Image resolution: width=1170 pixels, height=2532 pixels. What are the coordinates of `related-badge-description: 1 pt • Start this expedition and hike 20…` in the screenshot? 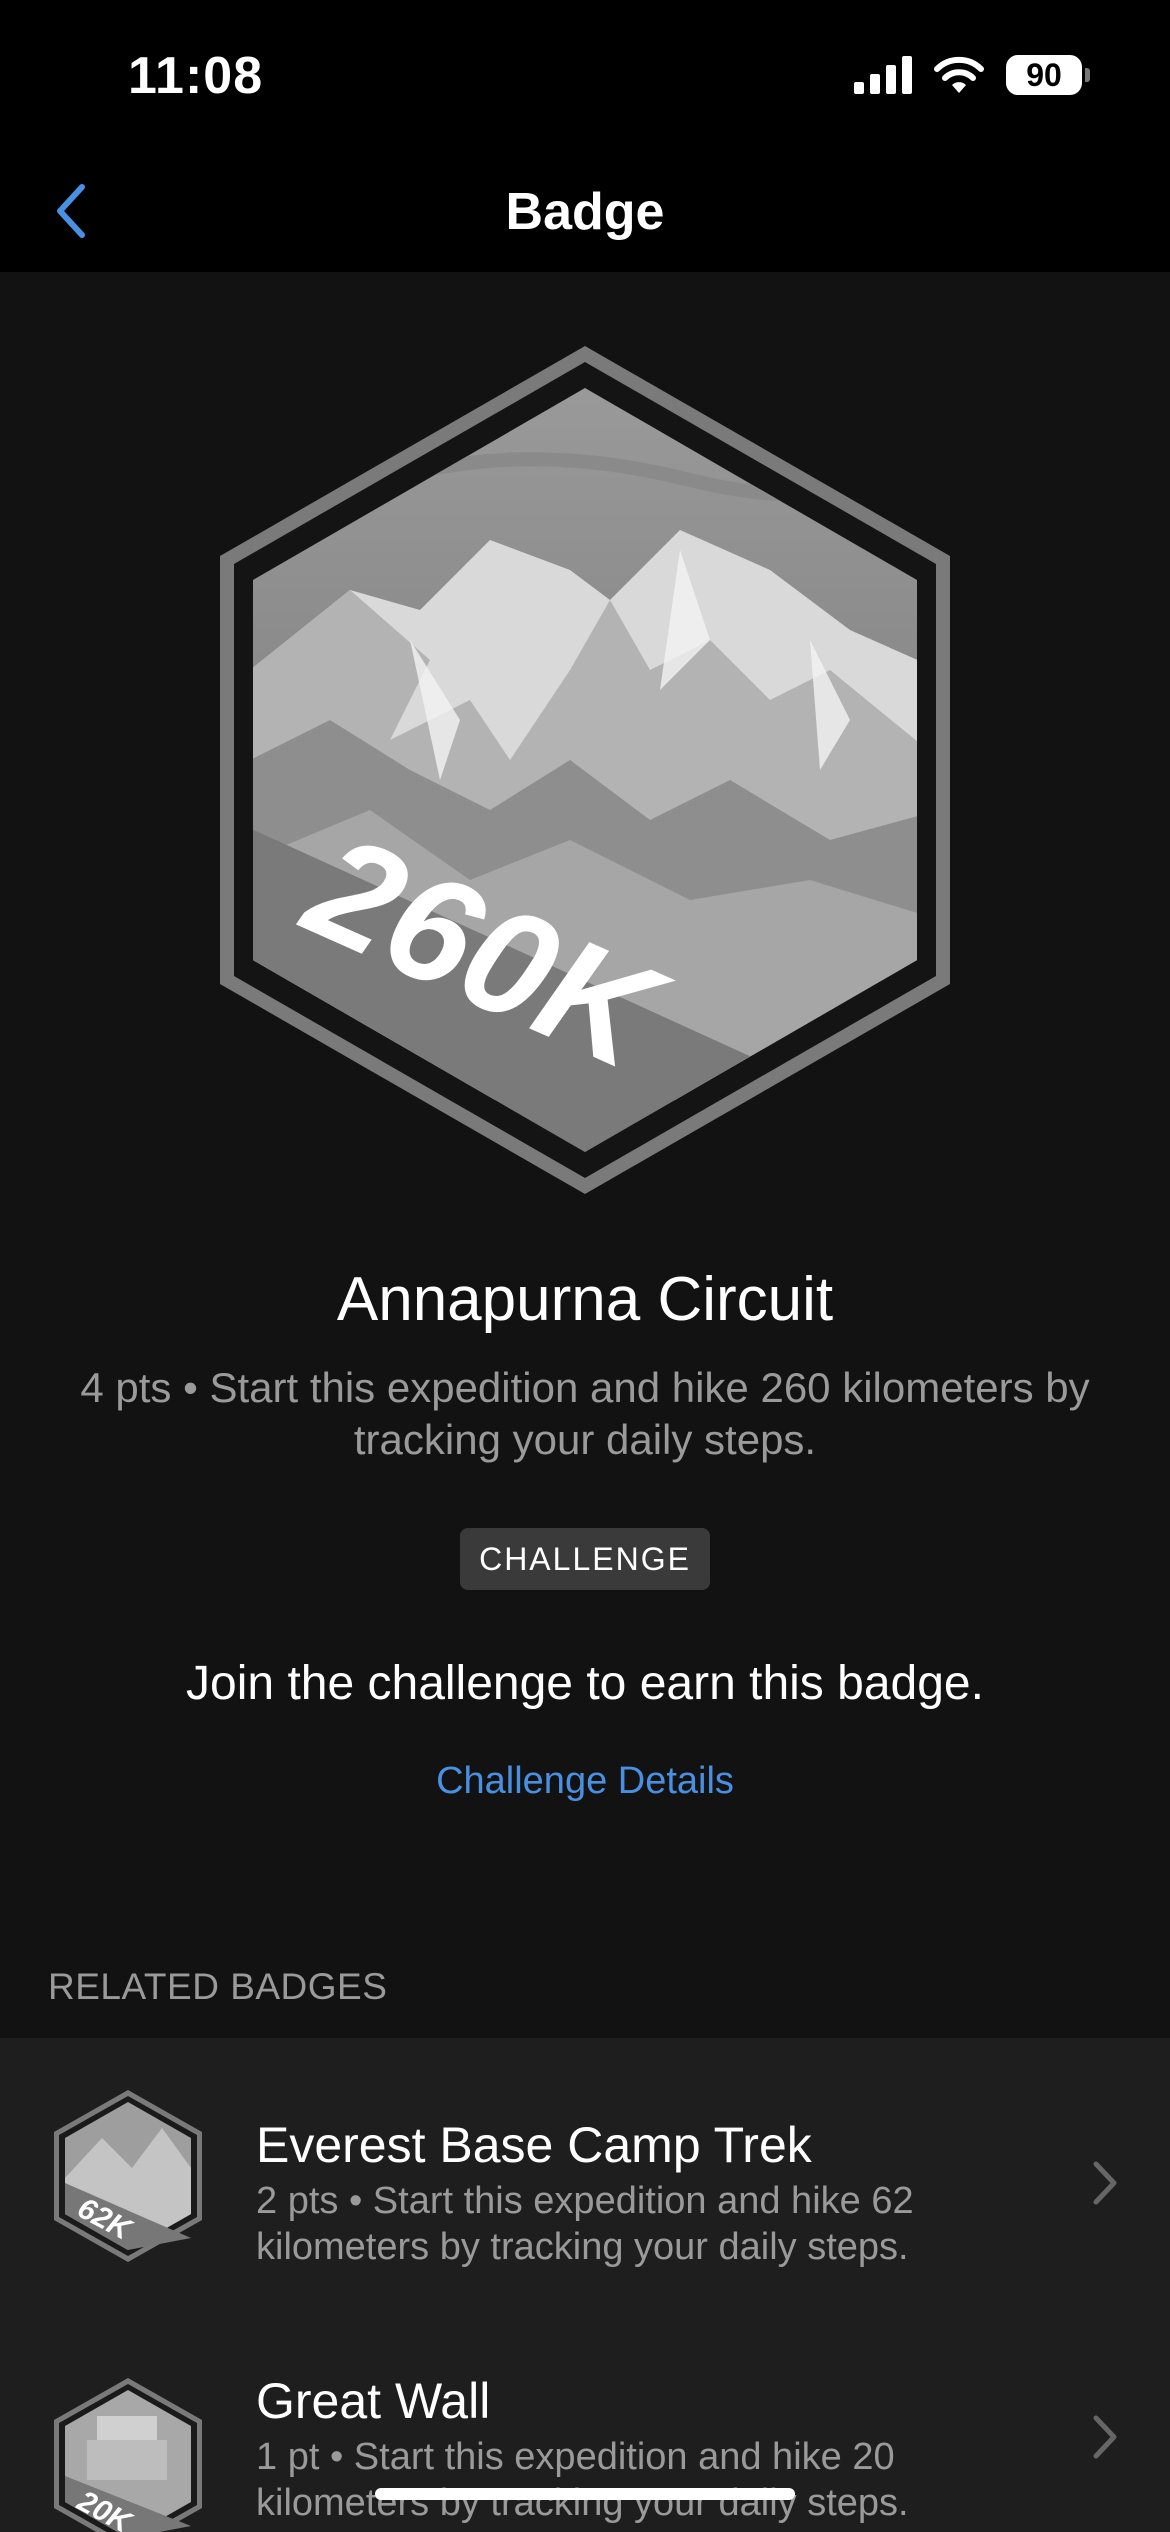 It's located at (582, 2480).